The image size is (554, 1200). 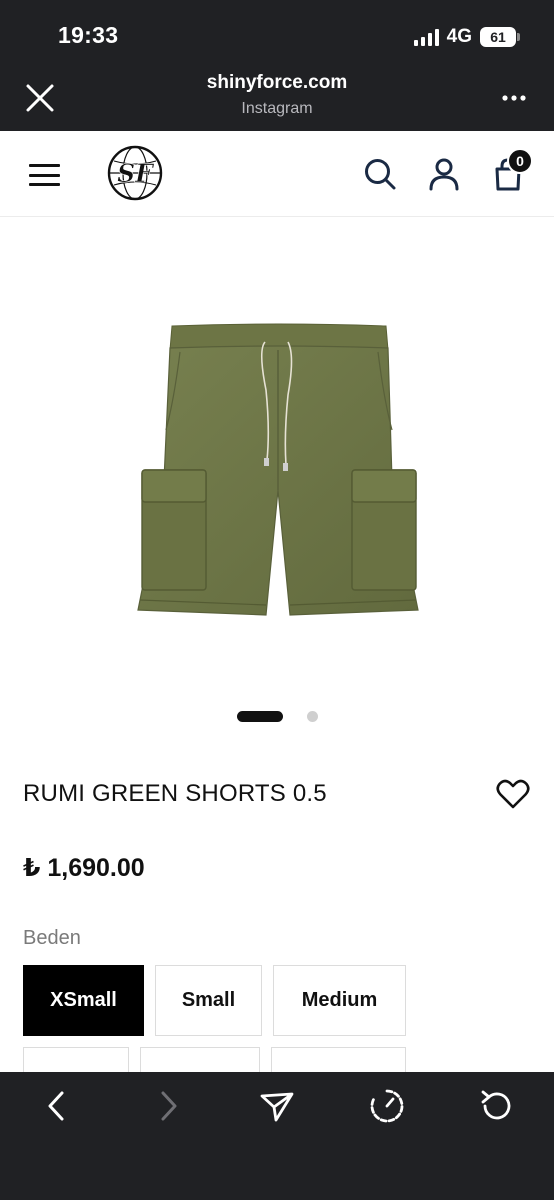 I want to click on size-option-small: Small, so click(x=208, y=1000).